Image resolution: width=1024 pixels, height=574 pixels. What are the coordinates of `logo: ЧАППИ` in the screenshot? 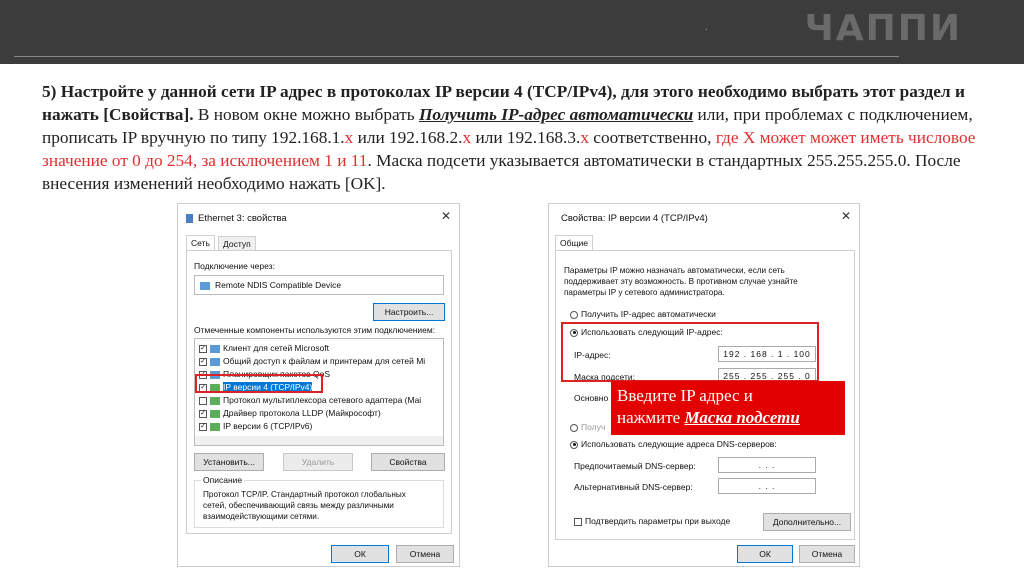 It's located at (883, 28).